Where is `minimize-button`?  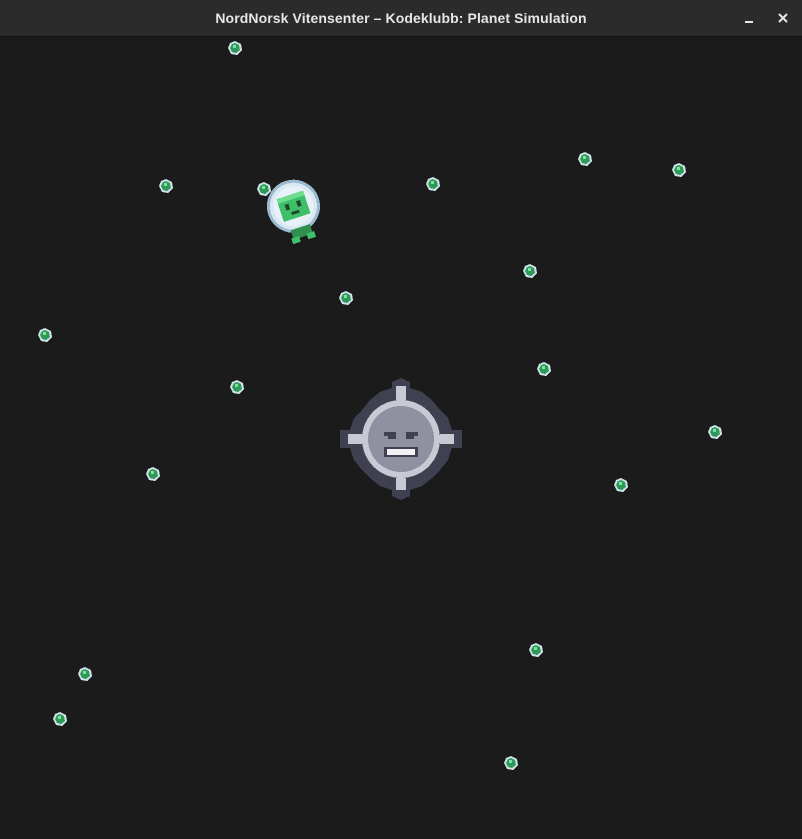
minimize-button is located at coordinates (749, 18).